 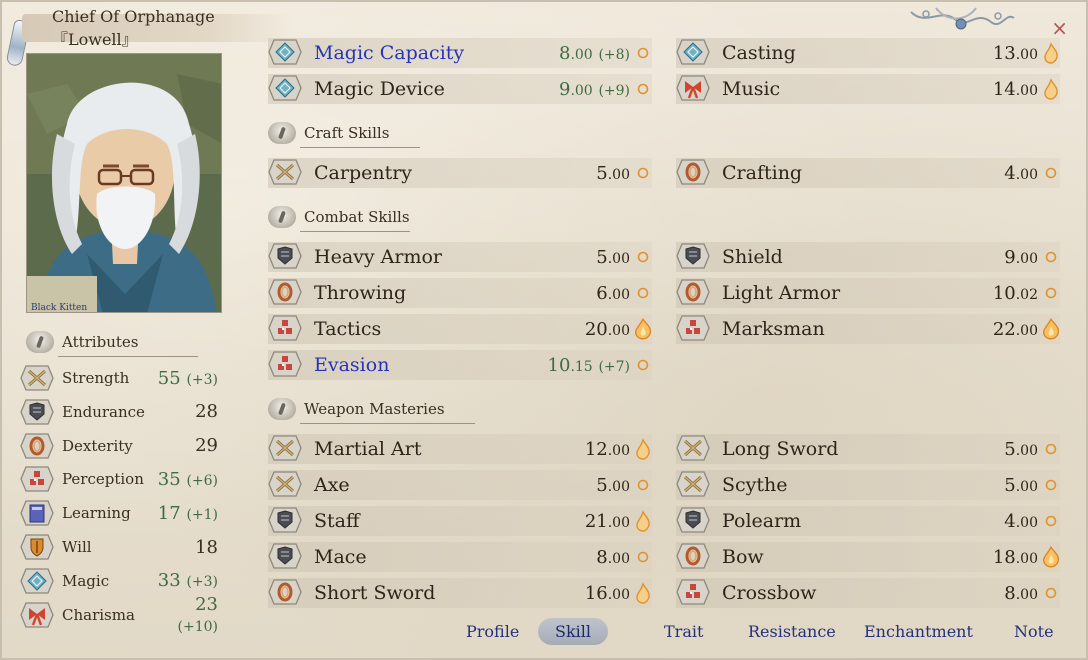 I want to click on attribute-bonus: (+10), so click(x=197, y=626).